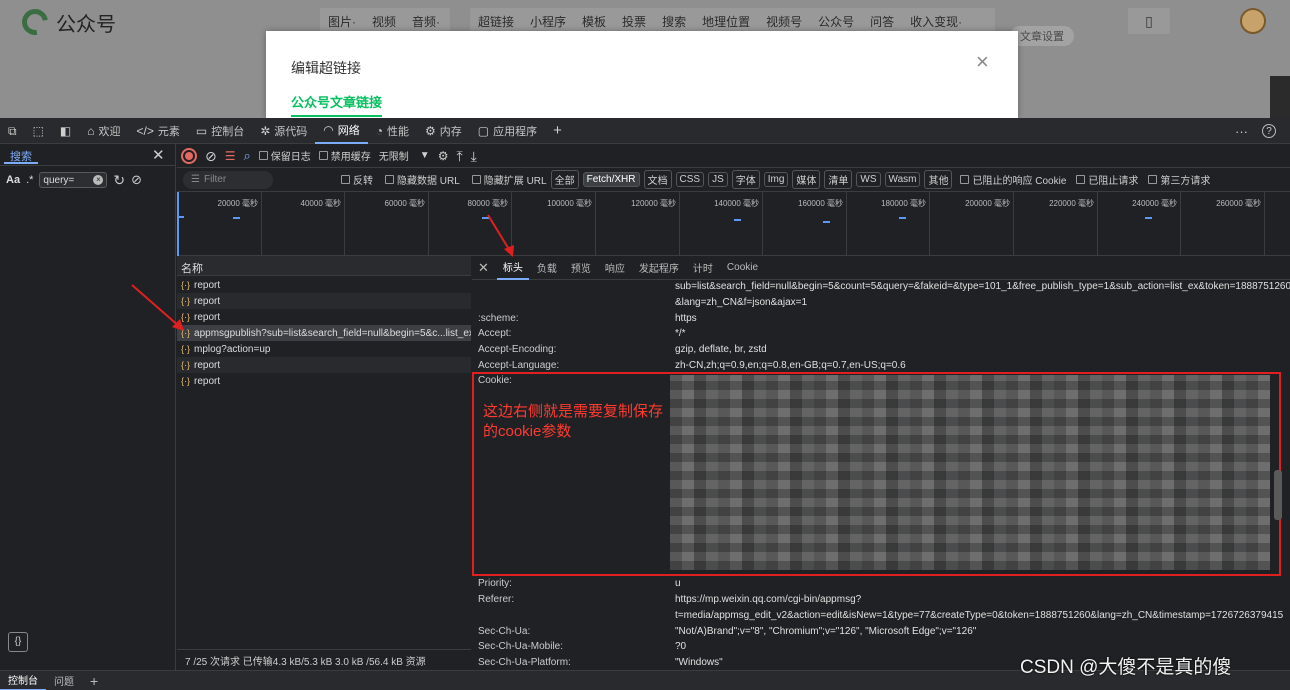 The width and height of the screenshot is (1290, 690). I want to click on toolbar-channels: 视频号, so click(784, 21).